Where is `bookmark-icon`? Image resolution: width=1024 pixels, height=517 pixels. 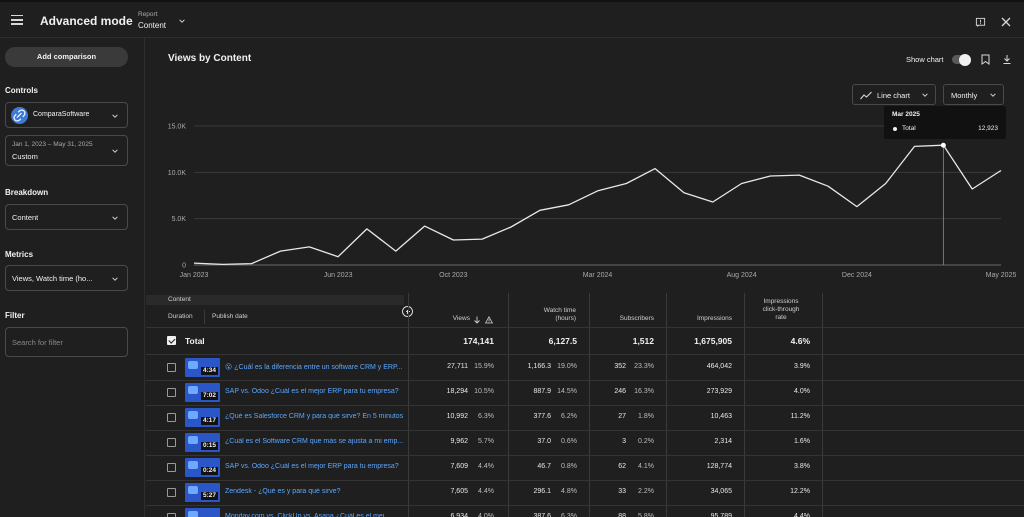 bookmark-icon is located at coordinates (985, 59).